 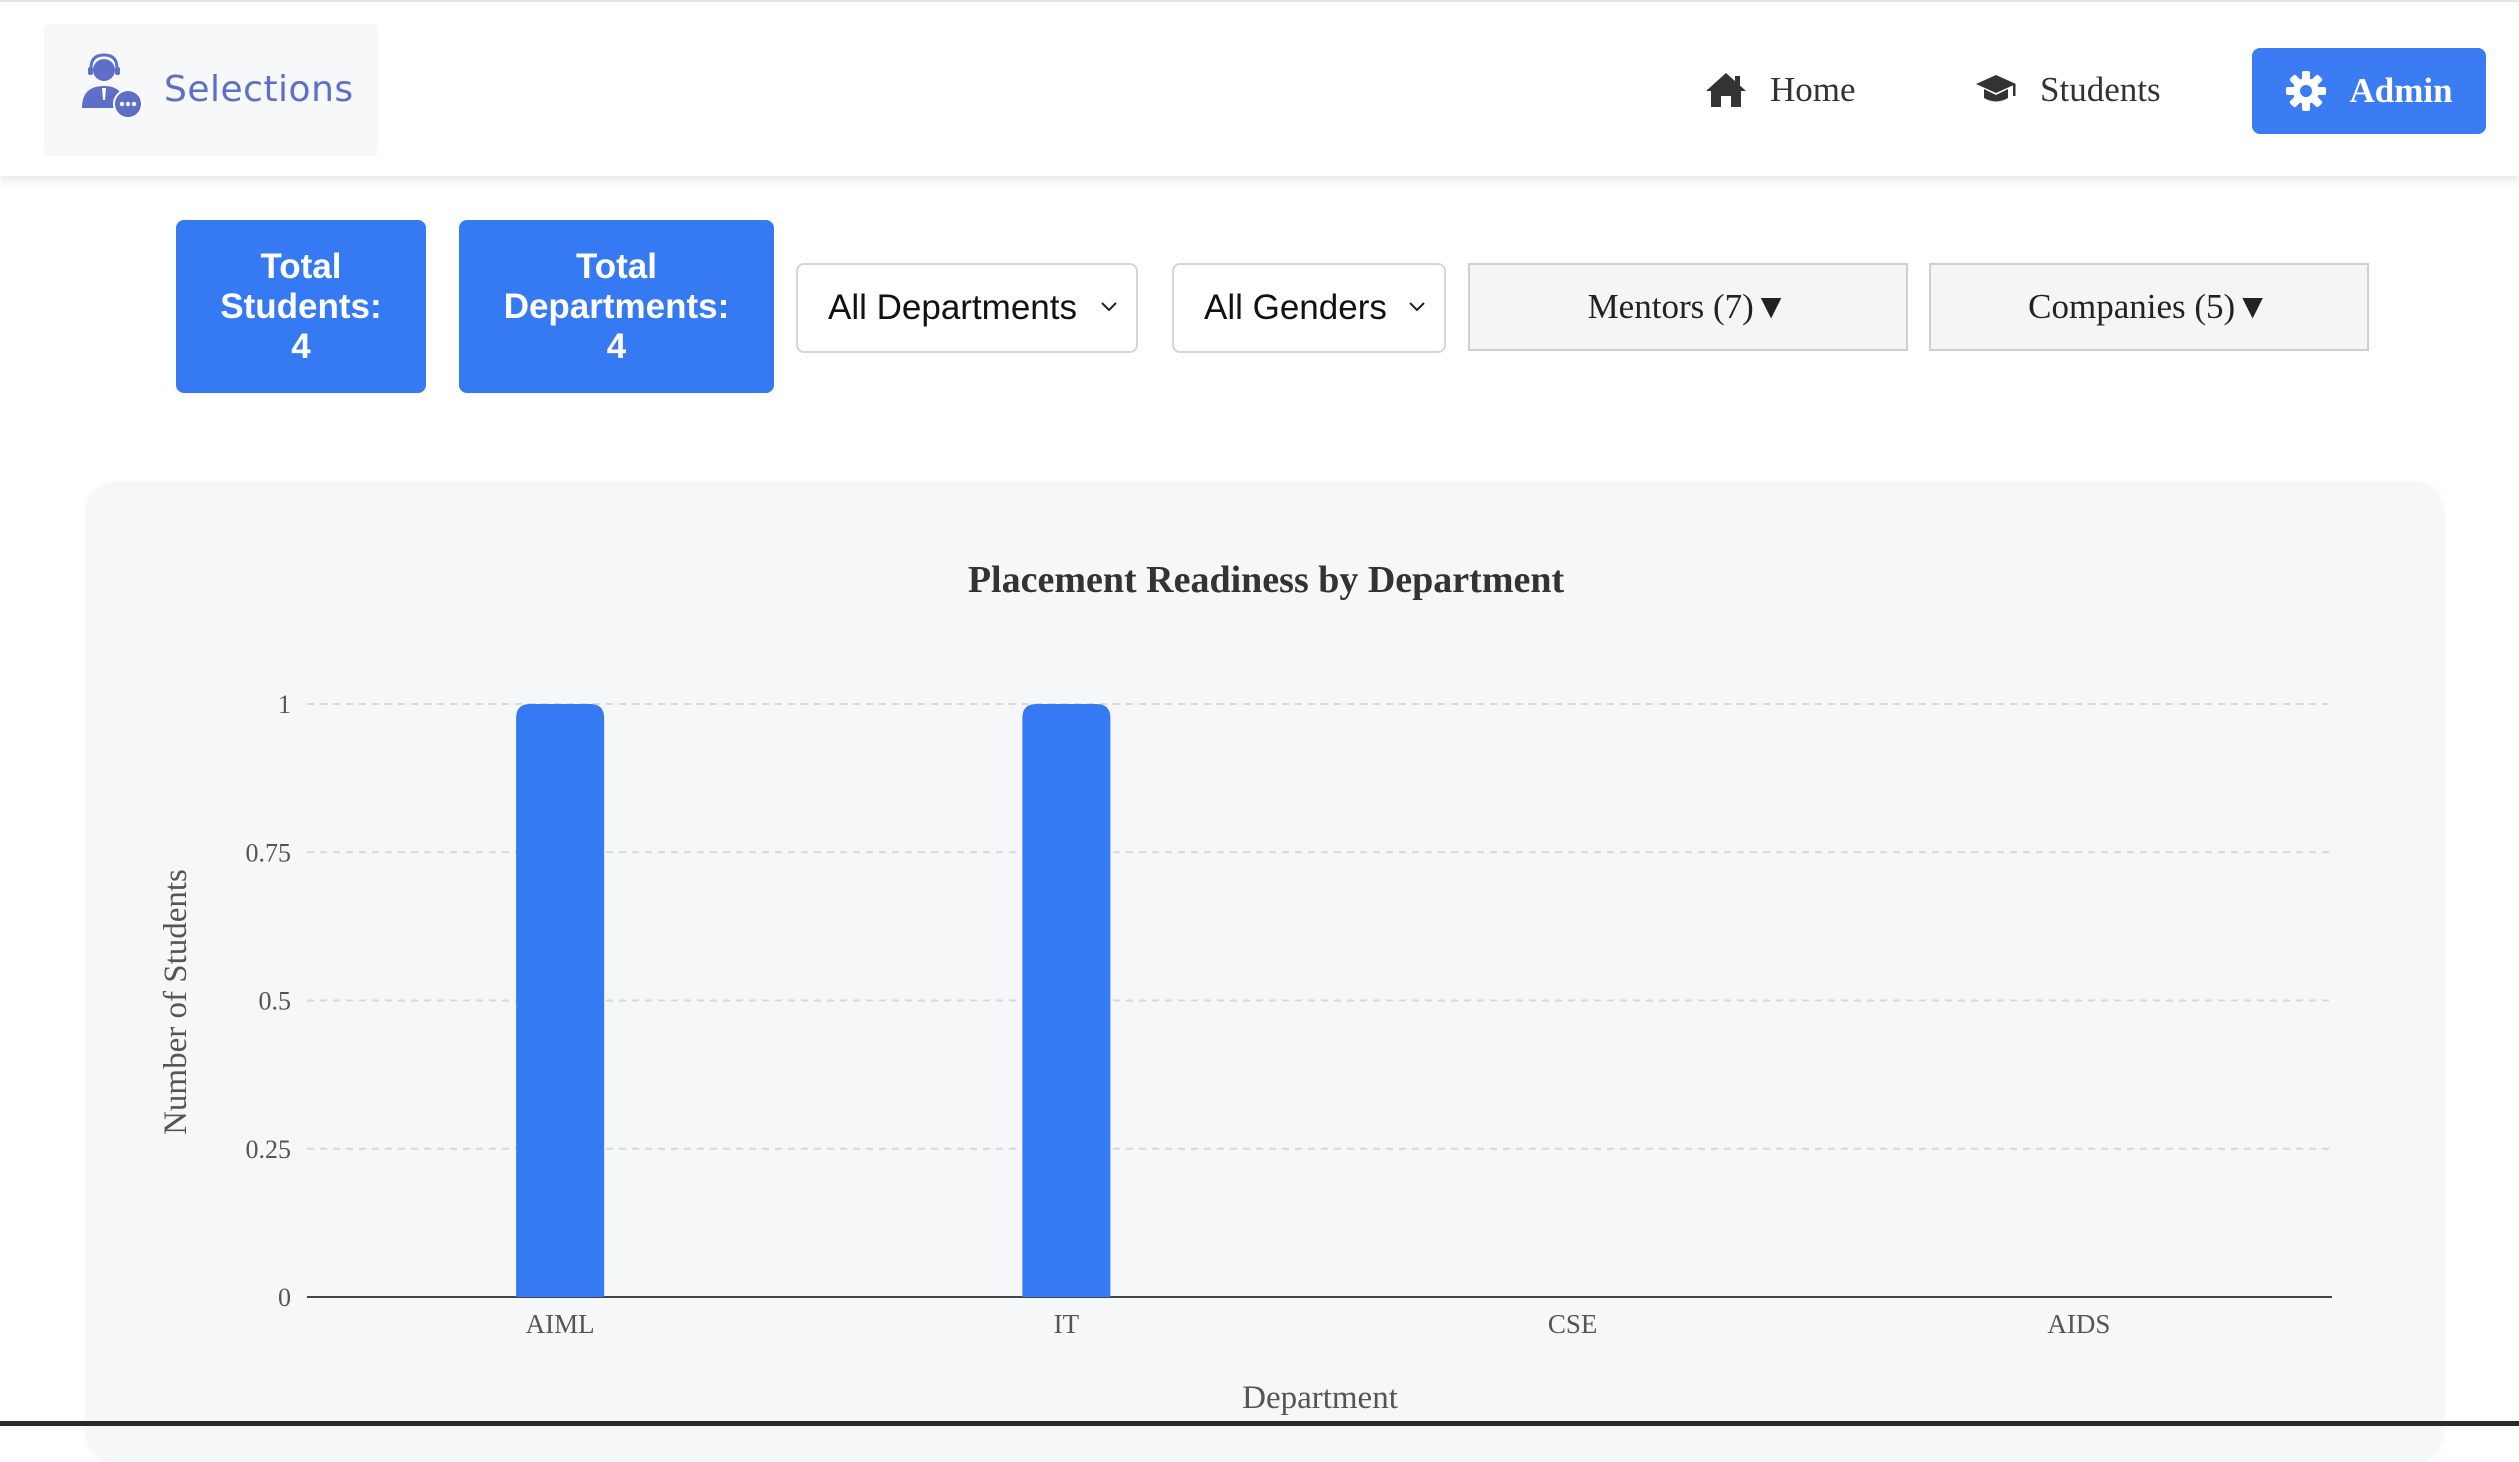 I want to click on nav-students-link: Students, so click(x=2067, y=90).